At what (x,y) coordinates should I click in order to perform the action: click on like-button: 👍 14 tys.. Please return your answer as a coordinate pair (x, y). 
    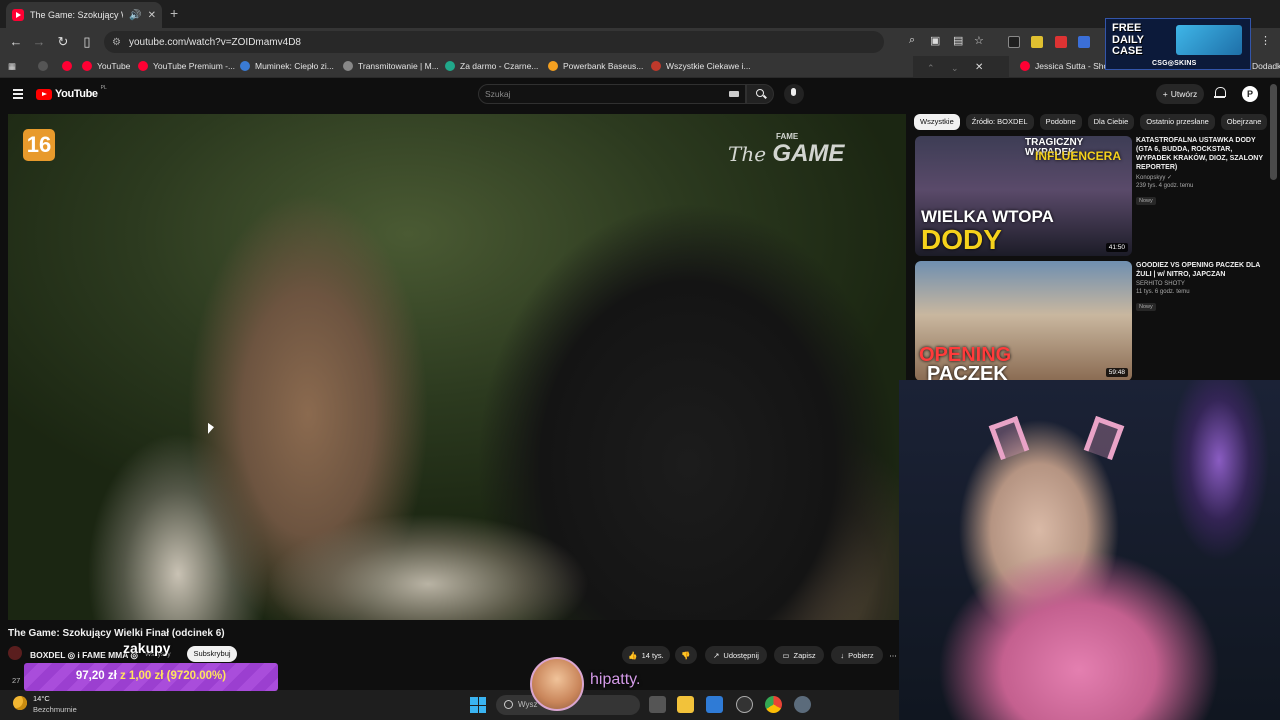
    Looking at the image, I should click on (646, 655).